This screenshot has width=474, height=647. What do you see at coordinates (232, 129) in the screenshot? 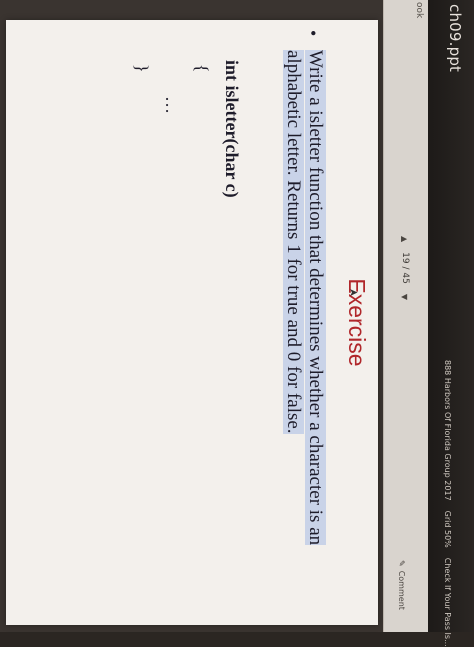
I see `function-signature: int isletter(char c)` at bounding box center [232, 129].